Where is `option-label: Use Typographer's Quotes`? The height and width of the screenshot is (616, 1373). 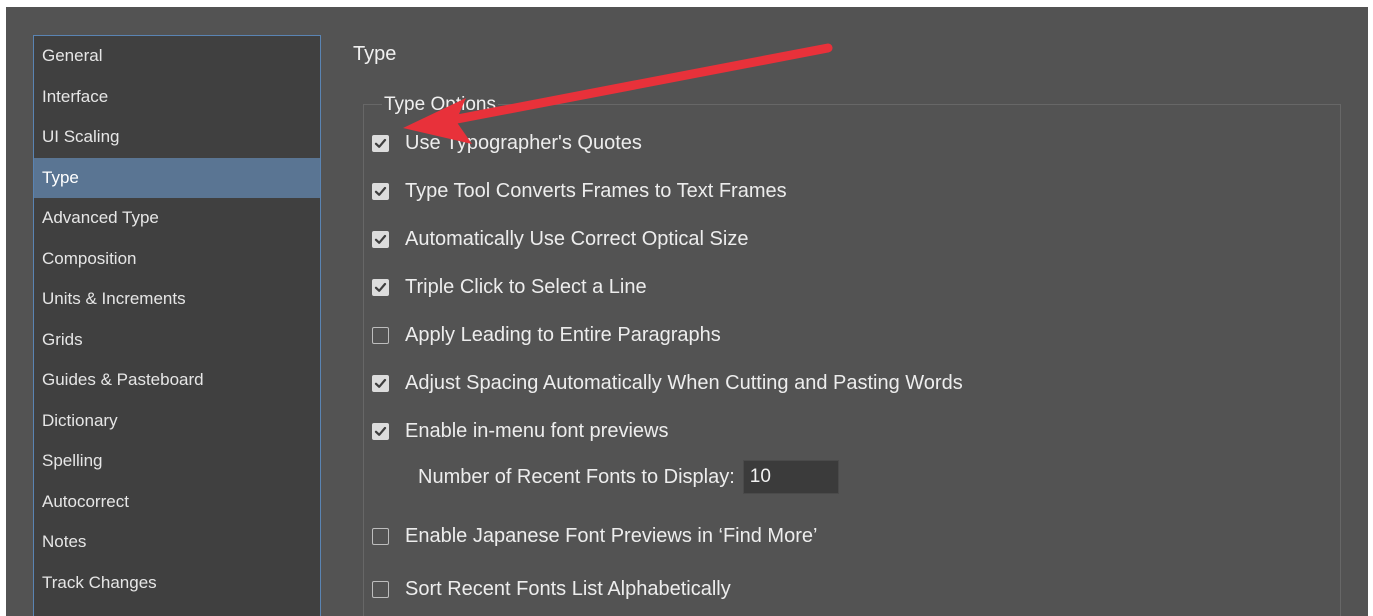
option-label: Use Typographer's Quotes is located at coordinates (523, 142).